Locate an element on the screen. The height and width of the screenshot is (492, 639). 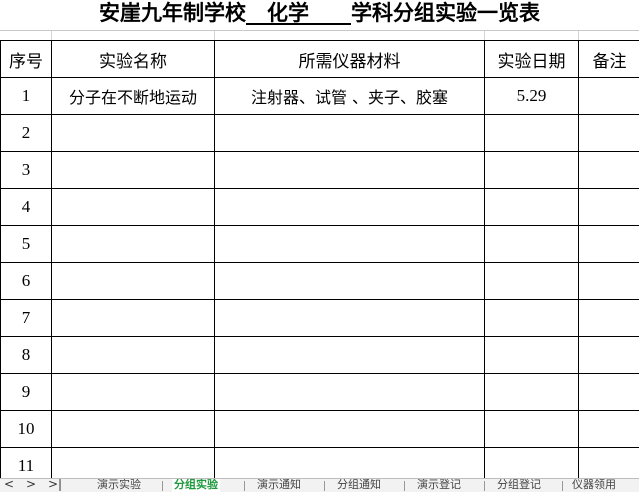
cell-no: 2 is located at coordinates (26, 133).